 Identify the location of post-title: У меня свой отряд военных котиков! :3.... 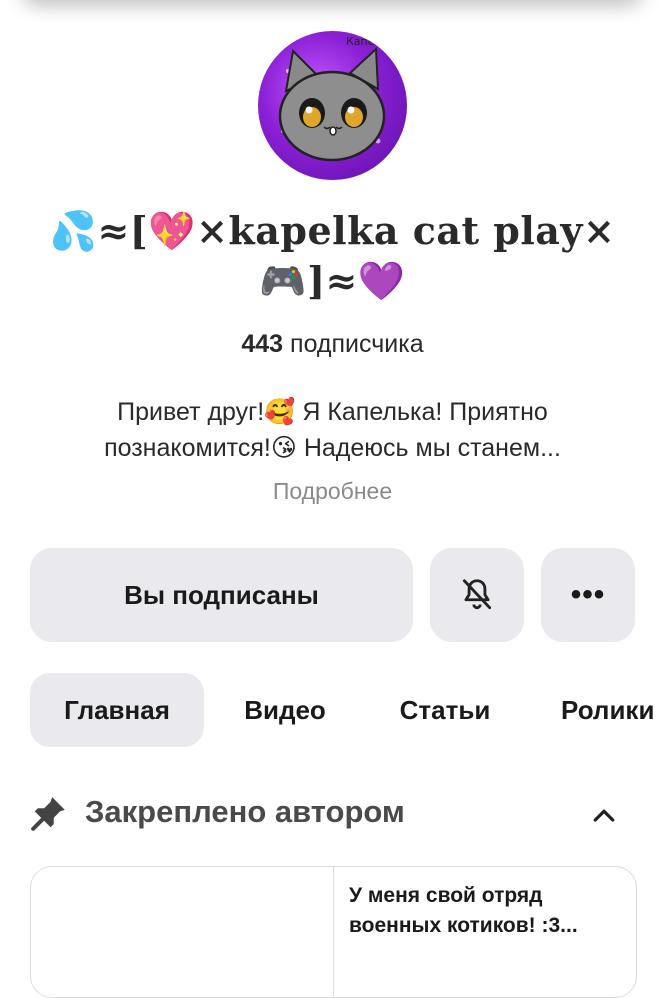
(463, 910).